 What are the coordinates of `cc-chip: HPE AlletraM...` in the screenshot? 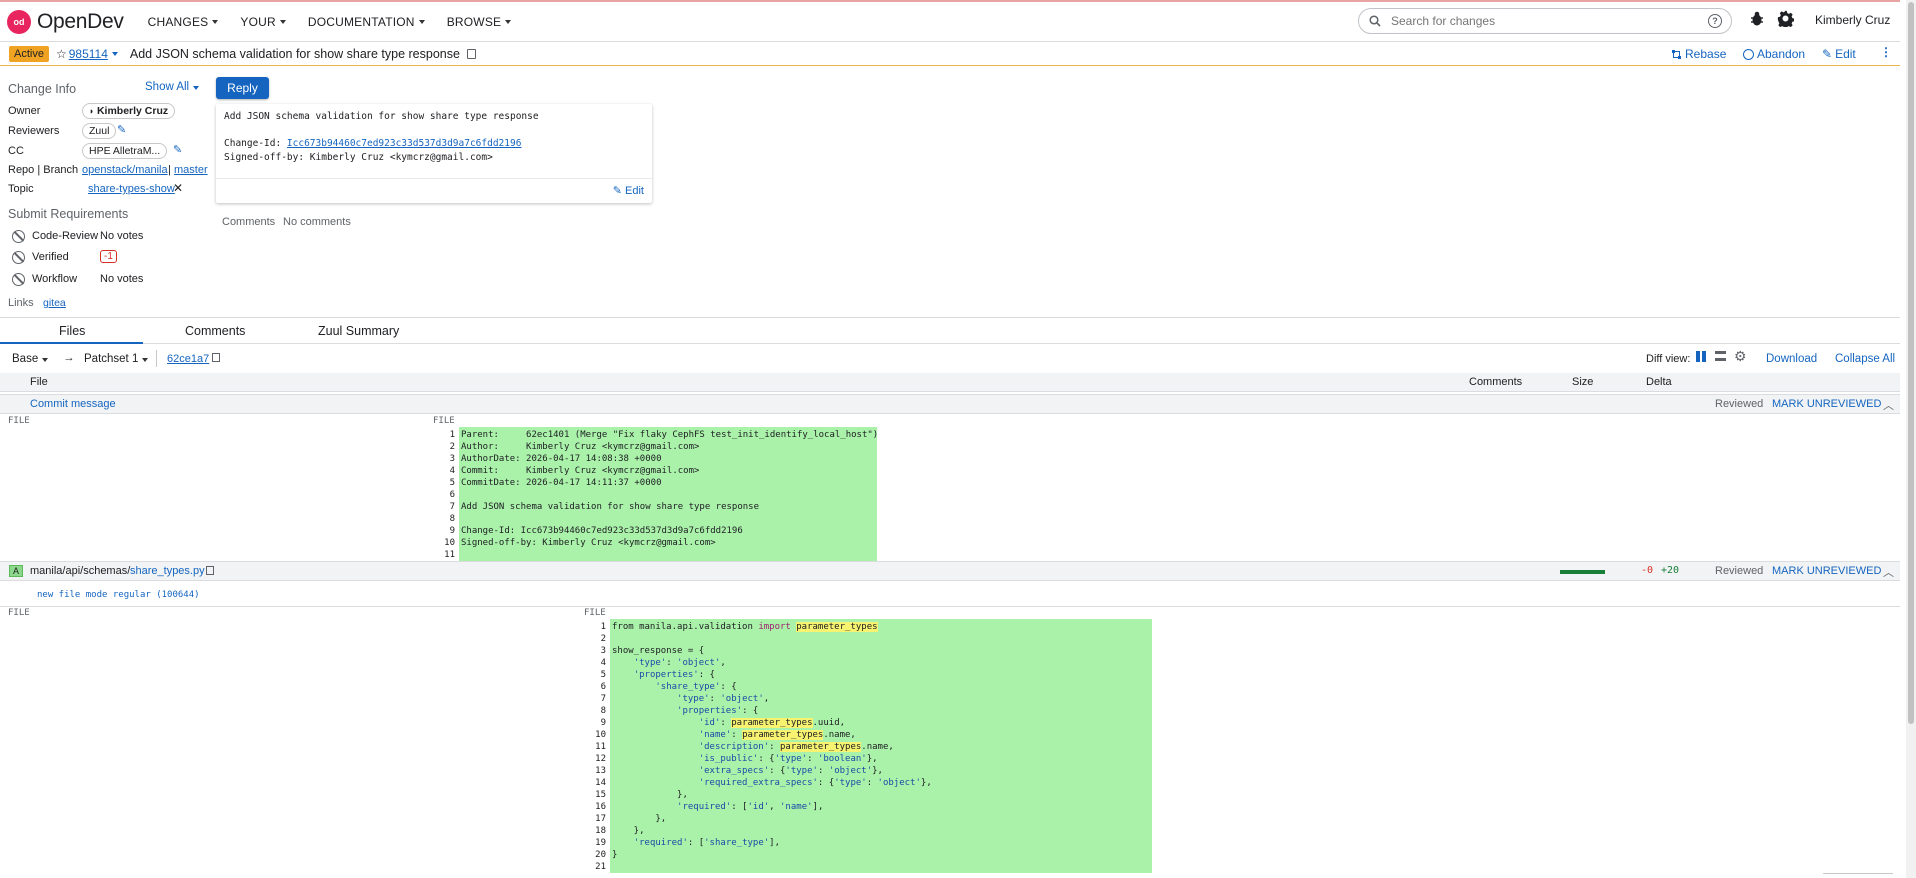 It's located at (125, 151).